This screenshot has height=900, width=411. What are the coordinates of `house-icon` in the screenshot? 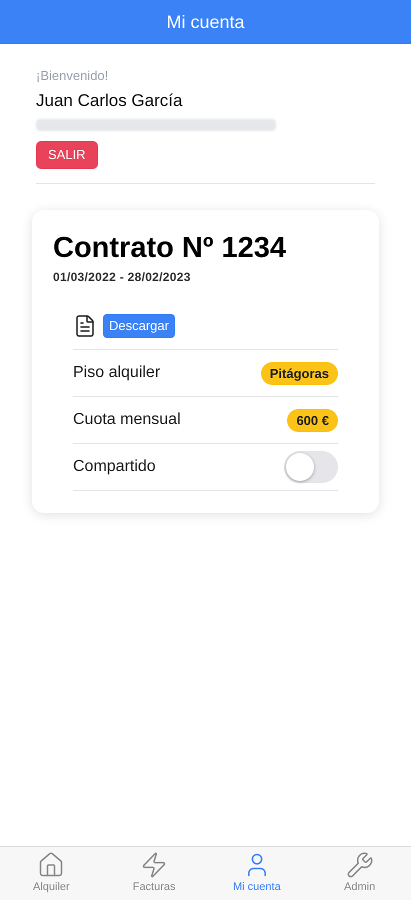 It's located at (51, 865).